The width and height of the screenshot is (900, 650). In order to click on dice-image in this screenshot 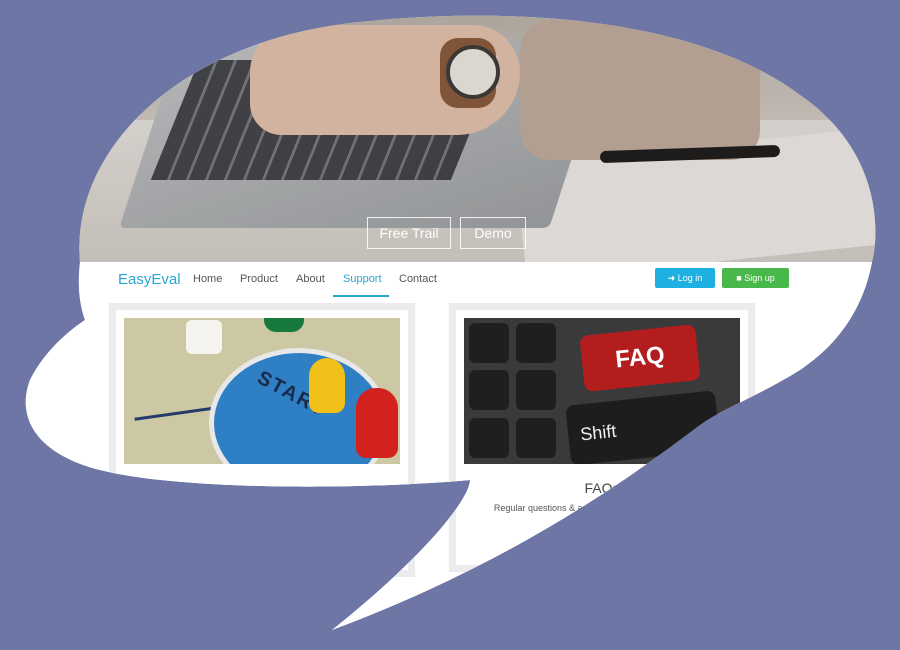, I will do `click(204, 337)`.